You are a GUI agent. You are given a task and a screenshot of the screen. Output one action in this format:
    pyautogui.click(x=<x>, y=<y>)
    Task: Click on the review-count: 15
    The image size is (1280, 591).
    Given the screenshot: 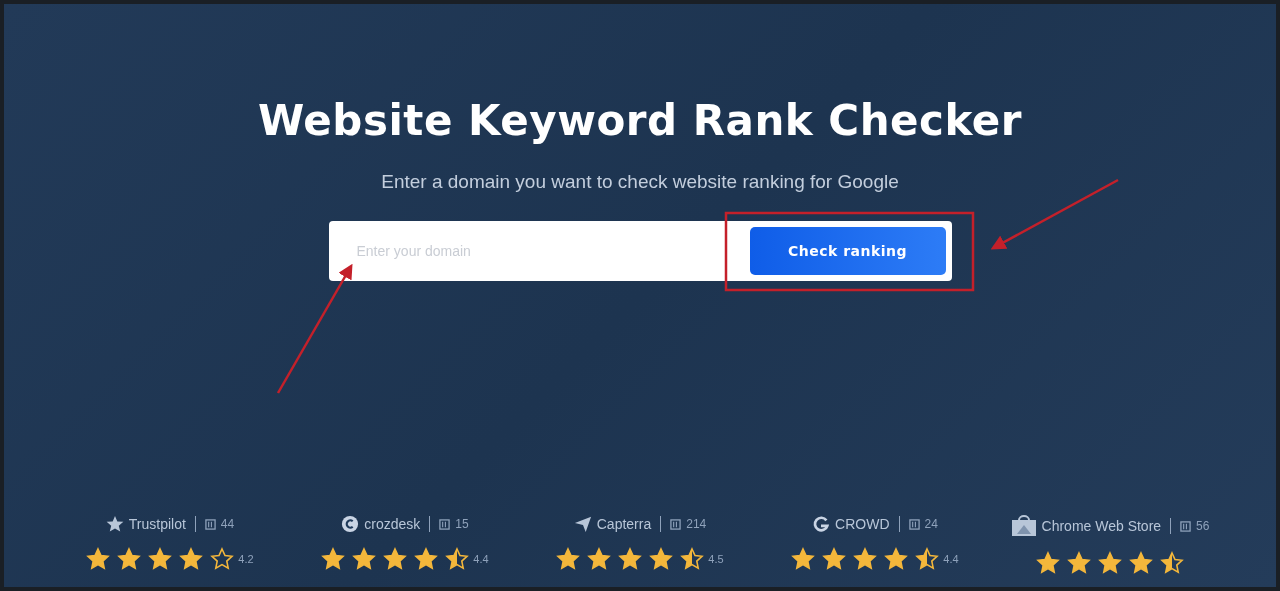 What is the action you would take?
    pyautogui.click(x=462, y=524)
    